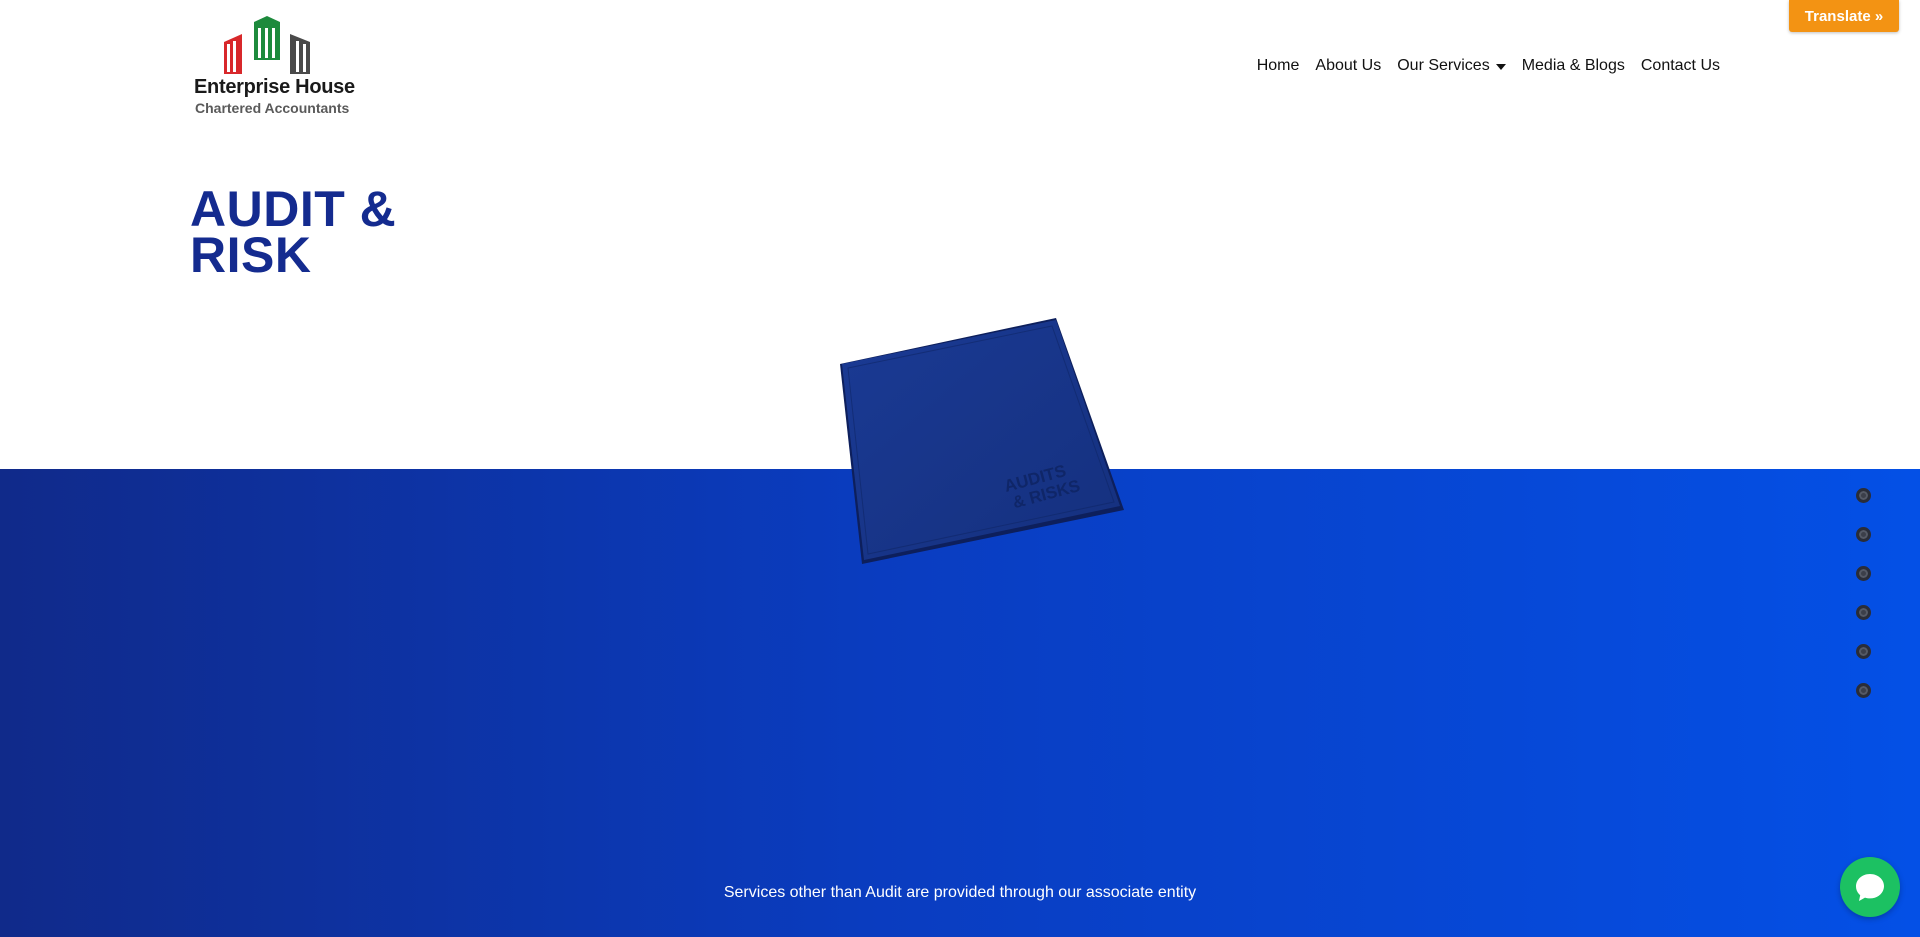 Image resolution: width=1920 pixels, height=937 pixels. What do you see at coordinates (1863, 593) in the screenshot?
I see `slider-dots` at bounding box center [1863, 593].